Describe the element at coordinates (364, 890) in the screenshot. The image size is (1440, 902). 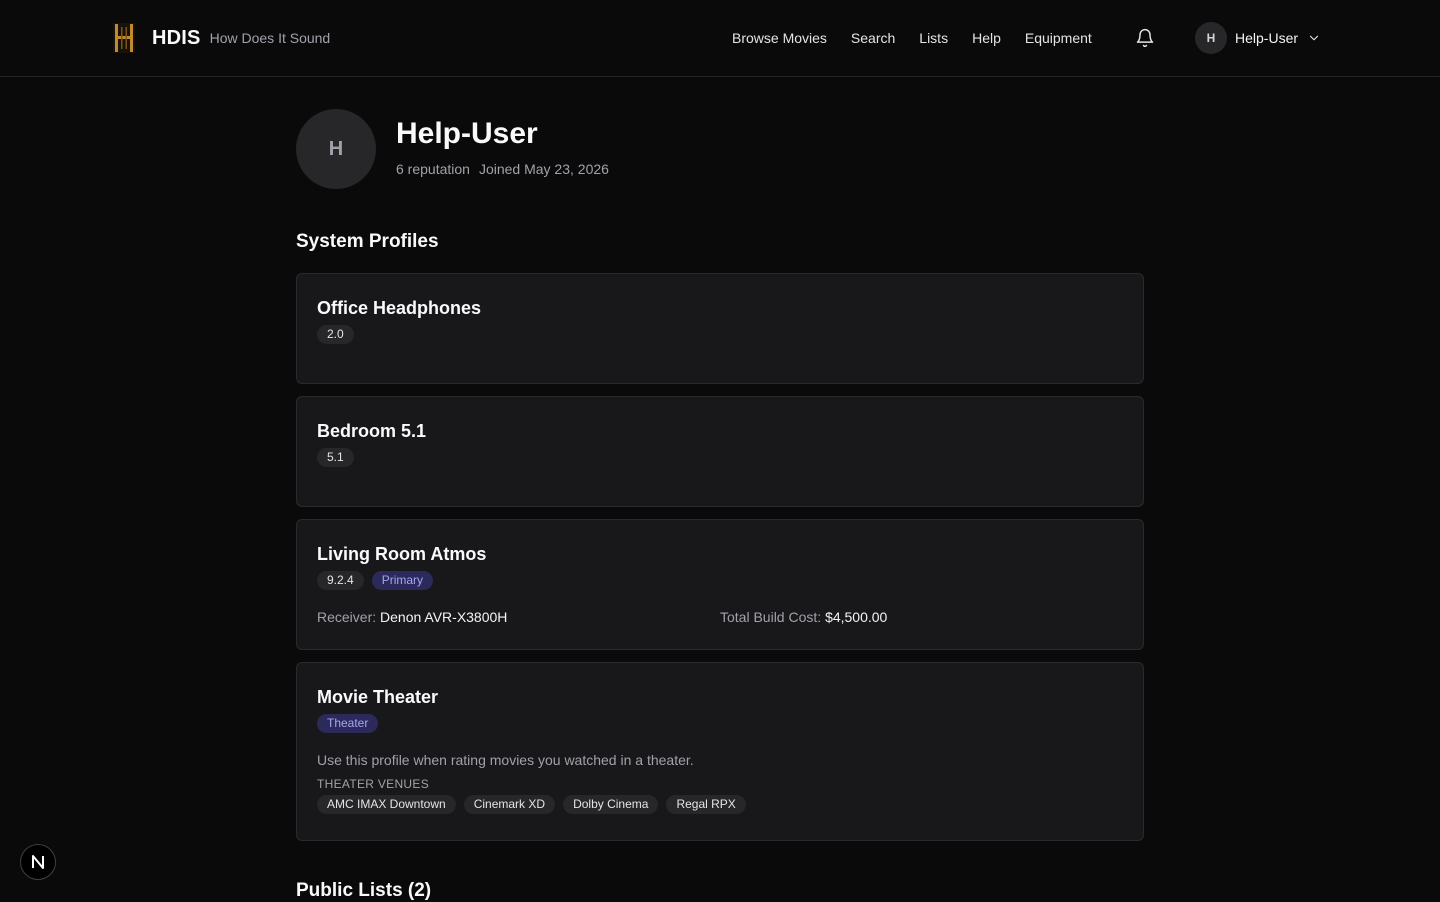
I see `public-lists-heading: Public Lists (2)` at that location.